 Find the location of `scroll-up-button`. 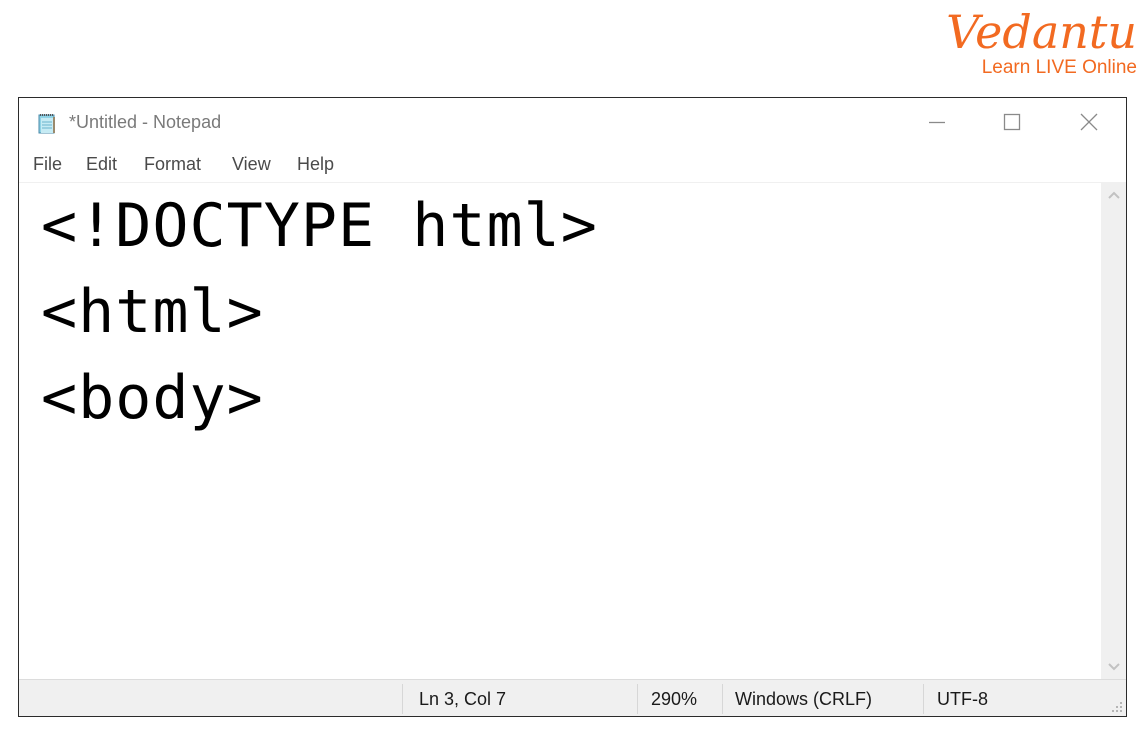

scroll-up-button is located at coordinates (1113, 194).